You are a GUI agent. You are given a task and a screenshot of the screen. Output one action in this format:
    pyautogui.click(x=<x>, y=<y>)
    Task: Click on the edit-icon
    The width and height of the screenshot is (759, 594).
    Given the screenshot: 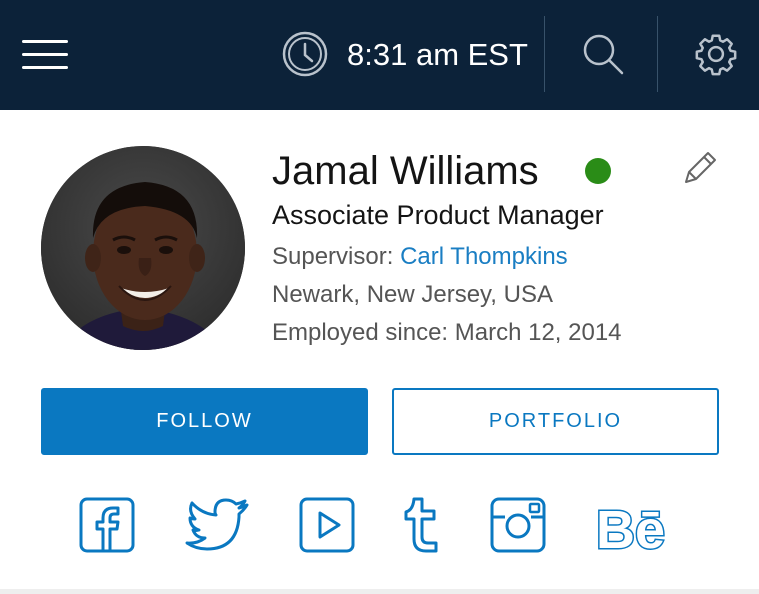 What is the action you would take?
    pyautogui.click(x=700, y=168)
    